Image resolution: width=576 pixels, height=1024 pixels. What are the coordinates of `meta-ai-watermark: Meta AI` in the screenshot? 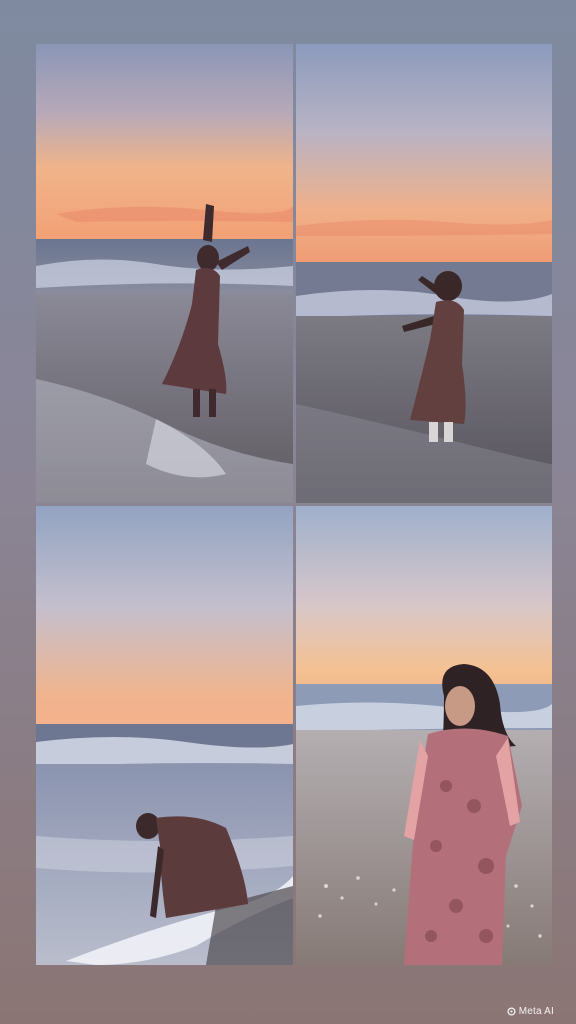 It's located at (530, 1011).